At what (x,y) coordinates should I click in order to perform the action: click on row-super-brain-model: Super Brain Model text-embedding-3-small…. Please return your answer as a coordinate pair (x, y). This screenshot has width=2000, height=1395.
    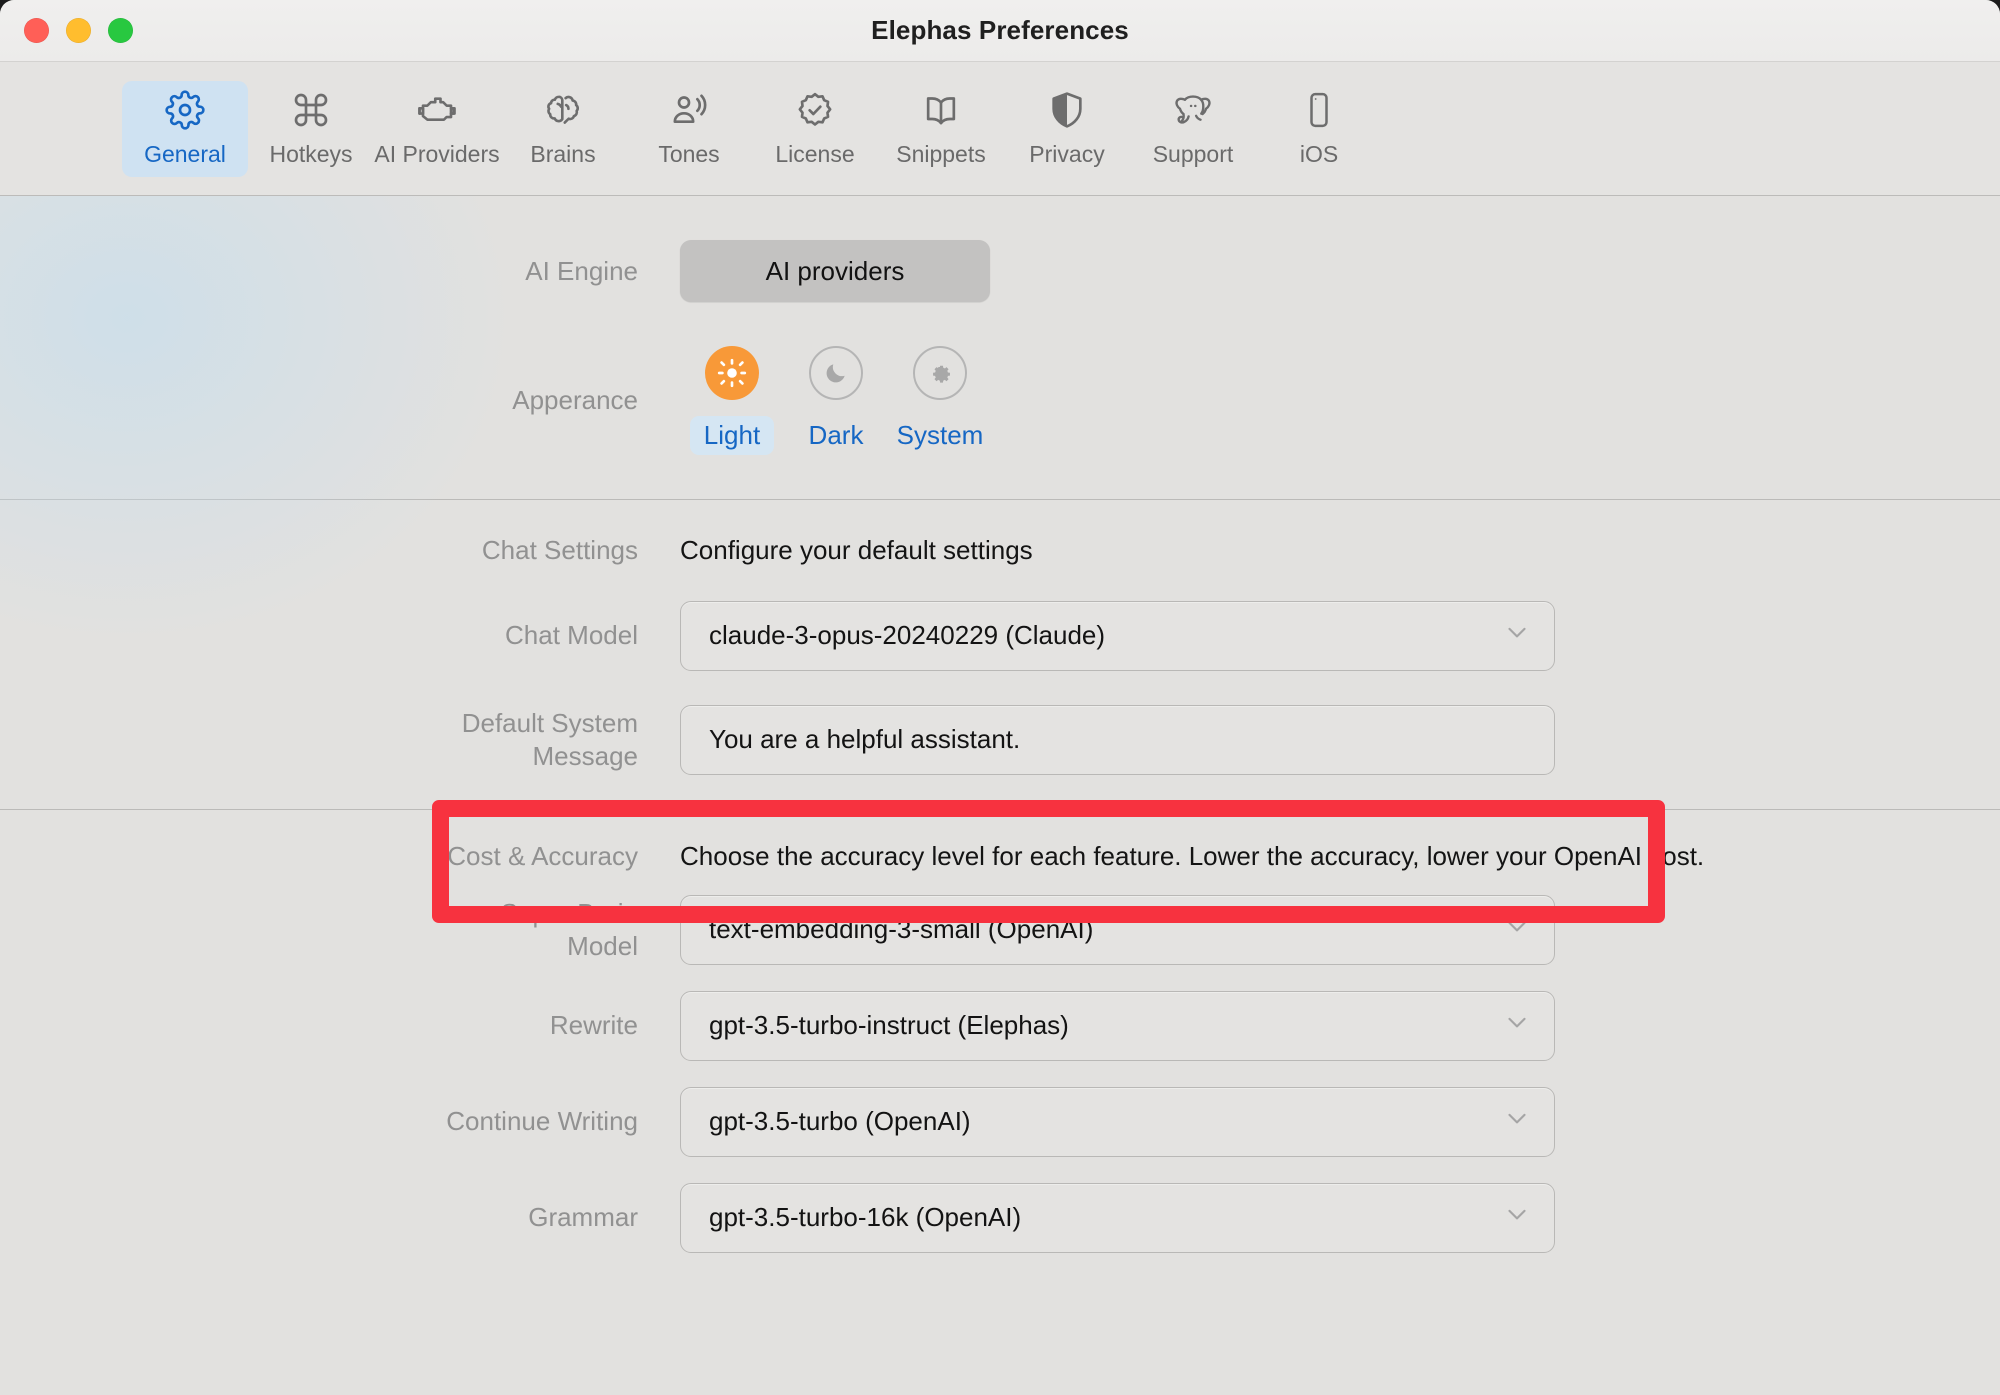
    Looking at the image, I should click on (1000, 919).